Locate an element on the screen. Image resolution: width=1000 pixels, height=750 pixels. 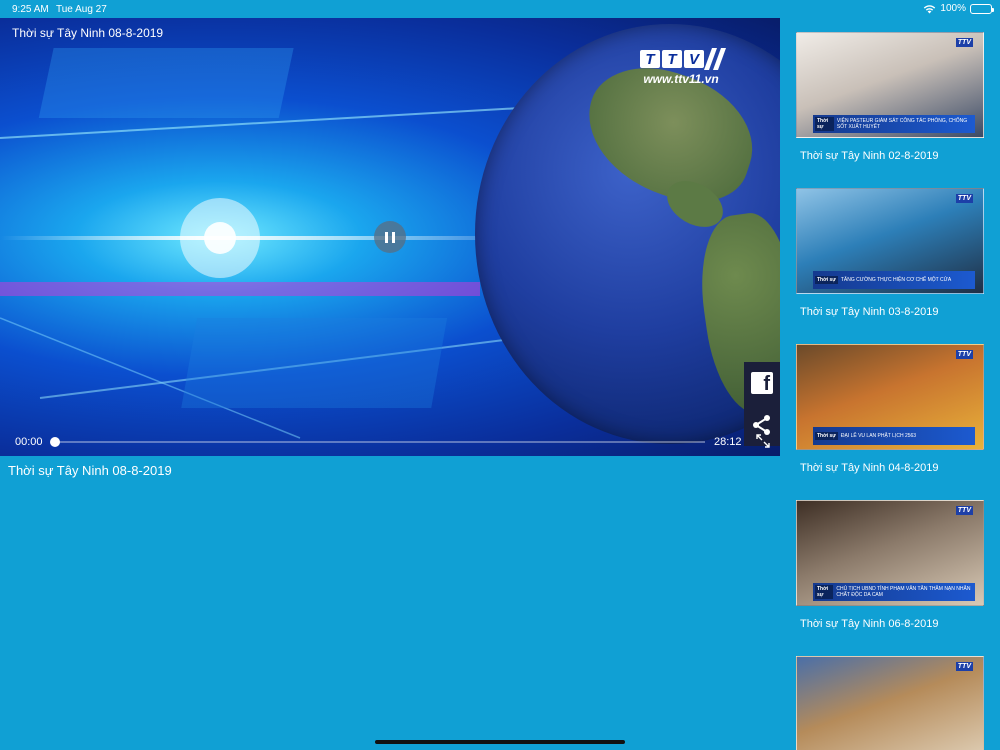
progress-knob is located at coordinates (55, 442).